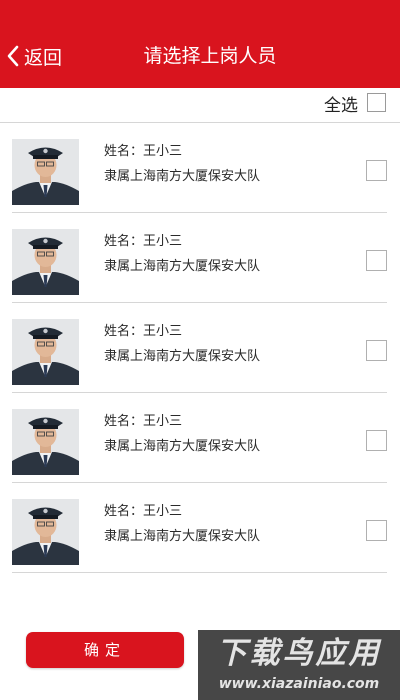 This screenshot has height=700, width=400. What do you see at coordinates (200, 105) in the screenshot?
I see `select-all-row: 全选` at bounding box center [200, 105].